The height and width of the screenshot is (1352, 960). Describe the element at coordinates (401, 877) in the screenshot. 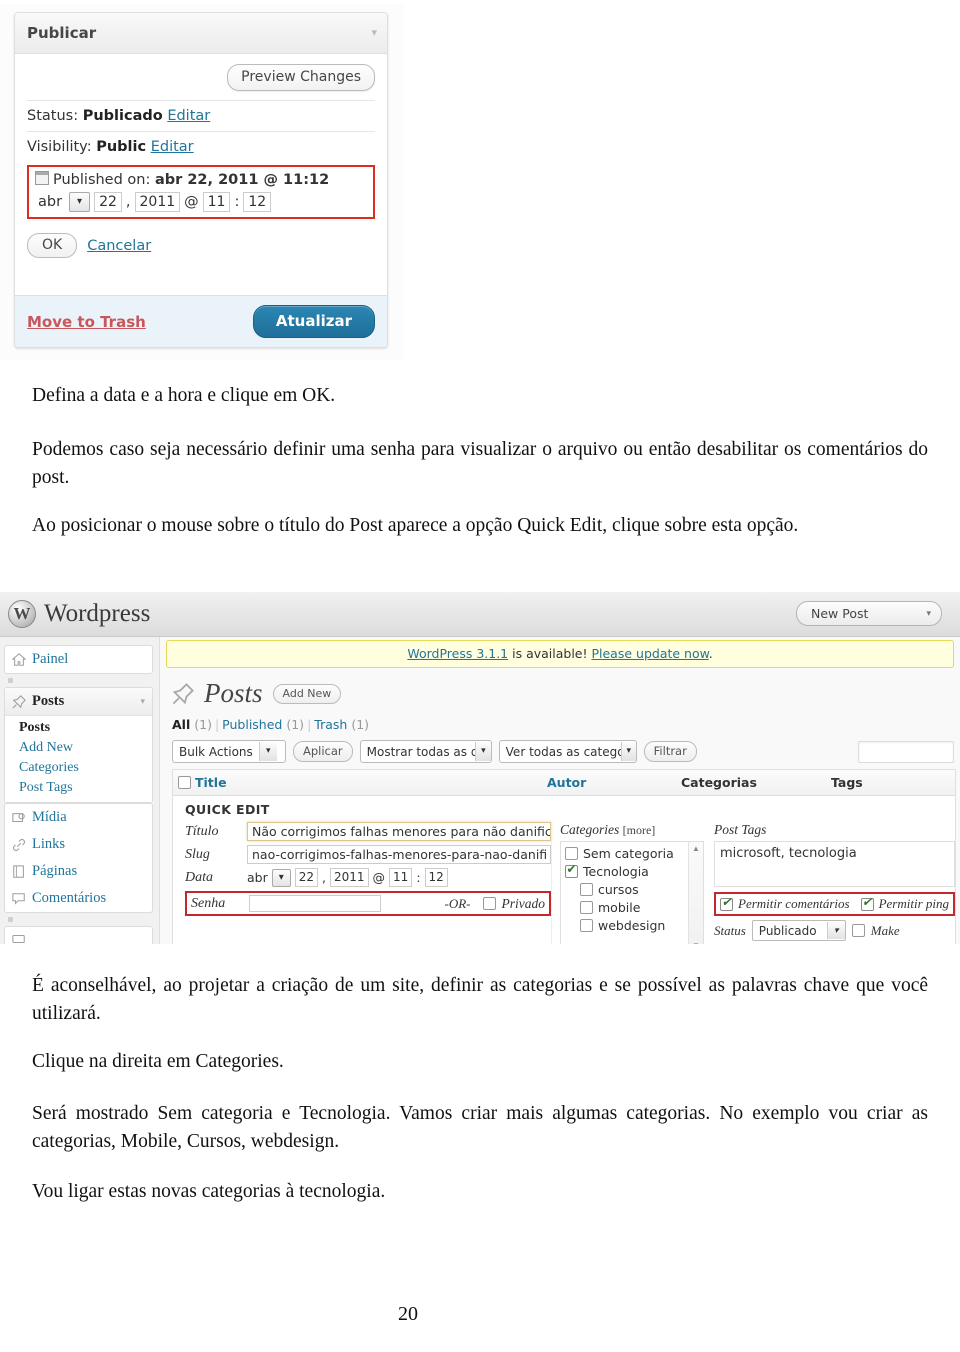

I see `qe-date-hour-input: 11` at that location.